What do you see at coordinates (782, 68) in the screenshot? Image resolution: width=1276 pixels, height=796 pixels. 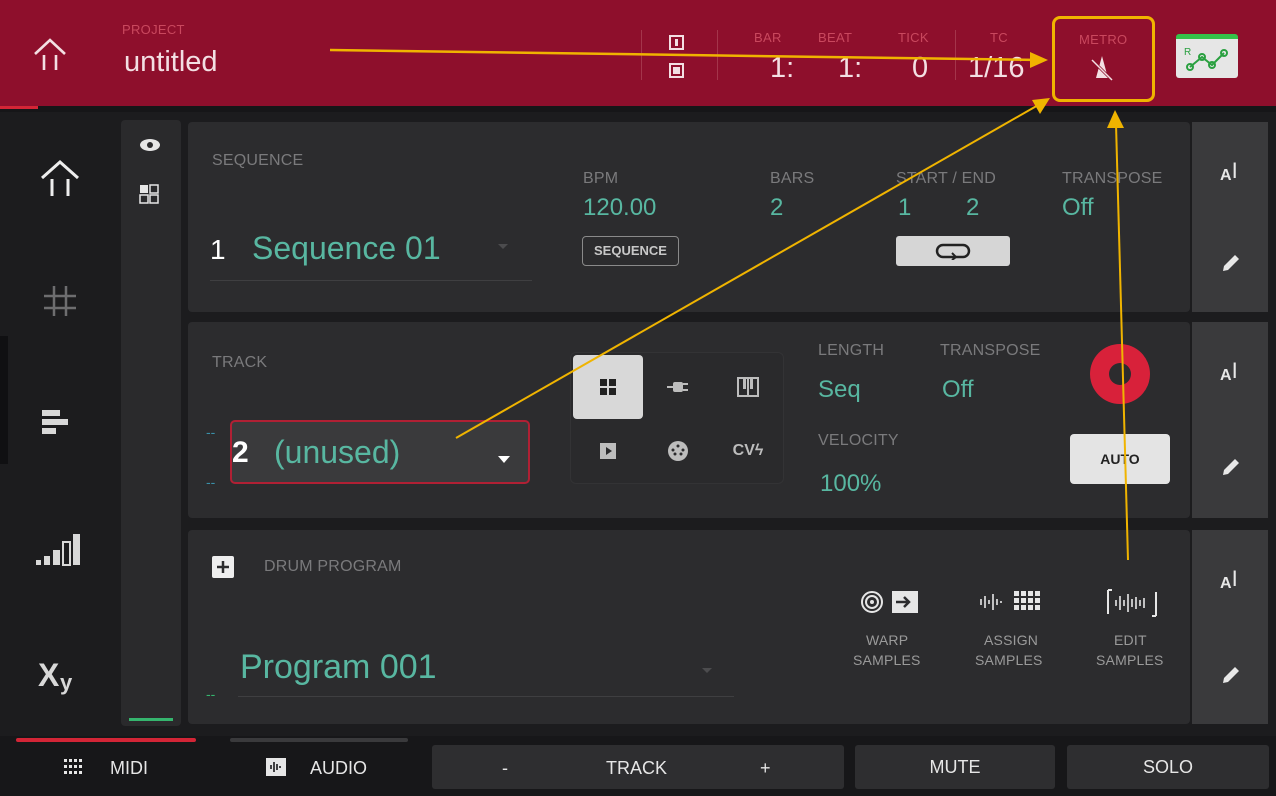 I see `bar-value: 1:` at bounding box center [782, 68].